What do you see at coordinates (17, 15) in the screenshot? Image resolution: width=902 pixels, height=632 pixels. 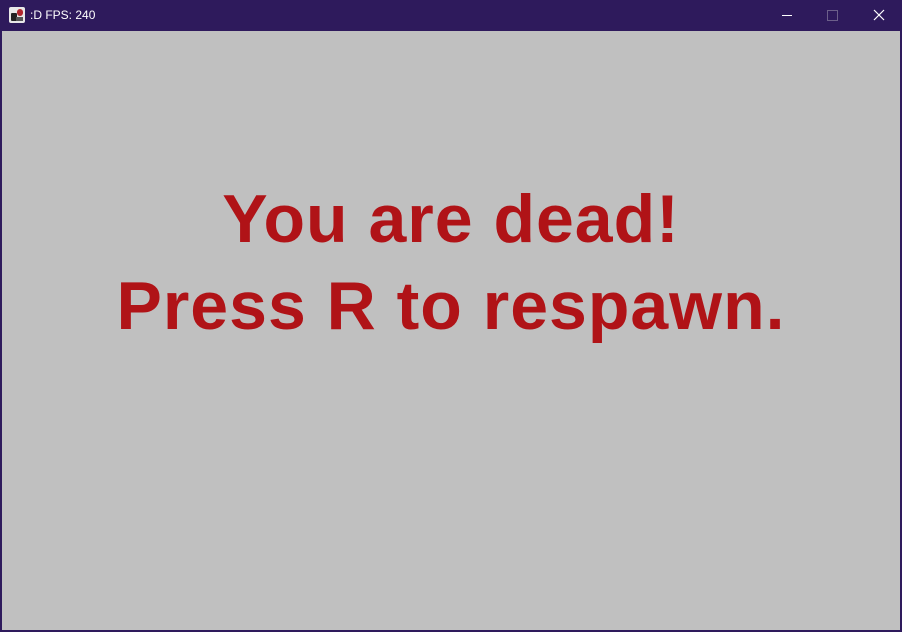 I see `app-icon` at bounding box center [17, 15].